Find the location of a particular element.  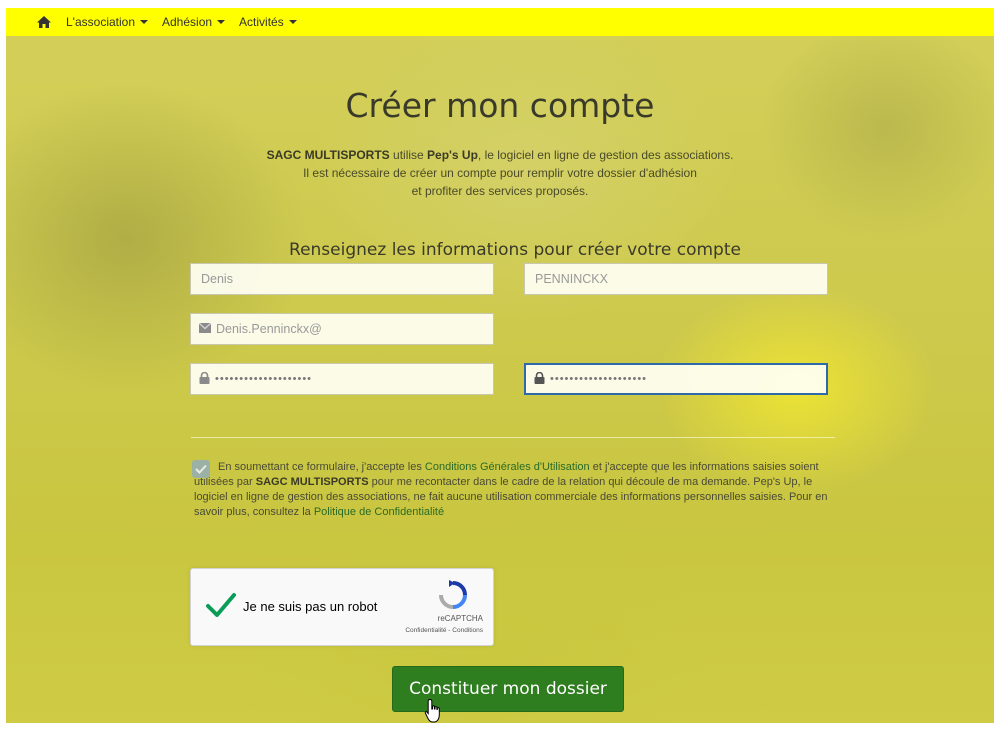

top-navbar: L'association Adhésion Activités is located at coordinates (500, 22).